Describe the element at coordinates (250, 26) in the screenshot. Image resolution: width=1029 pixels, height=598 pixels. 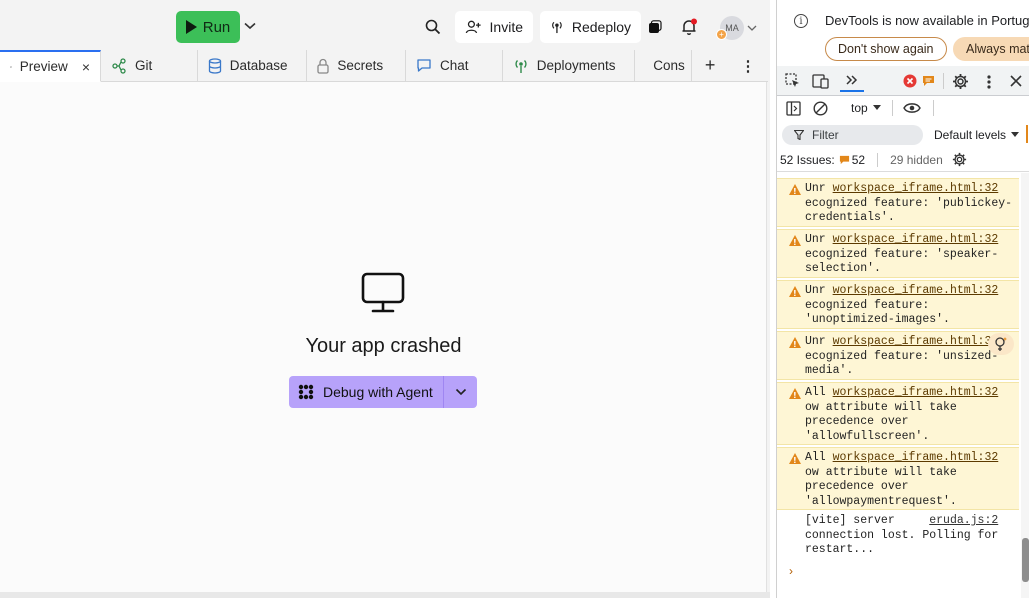
I see `run-options-chevron-icon` at that location.